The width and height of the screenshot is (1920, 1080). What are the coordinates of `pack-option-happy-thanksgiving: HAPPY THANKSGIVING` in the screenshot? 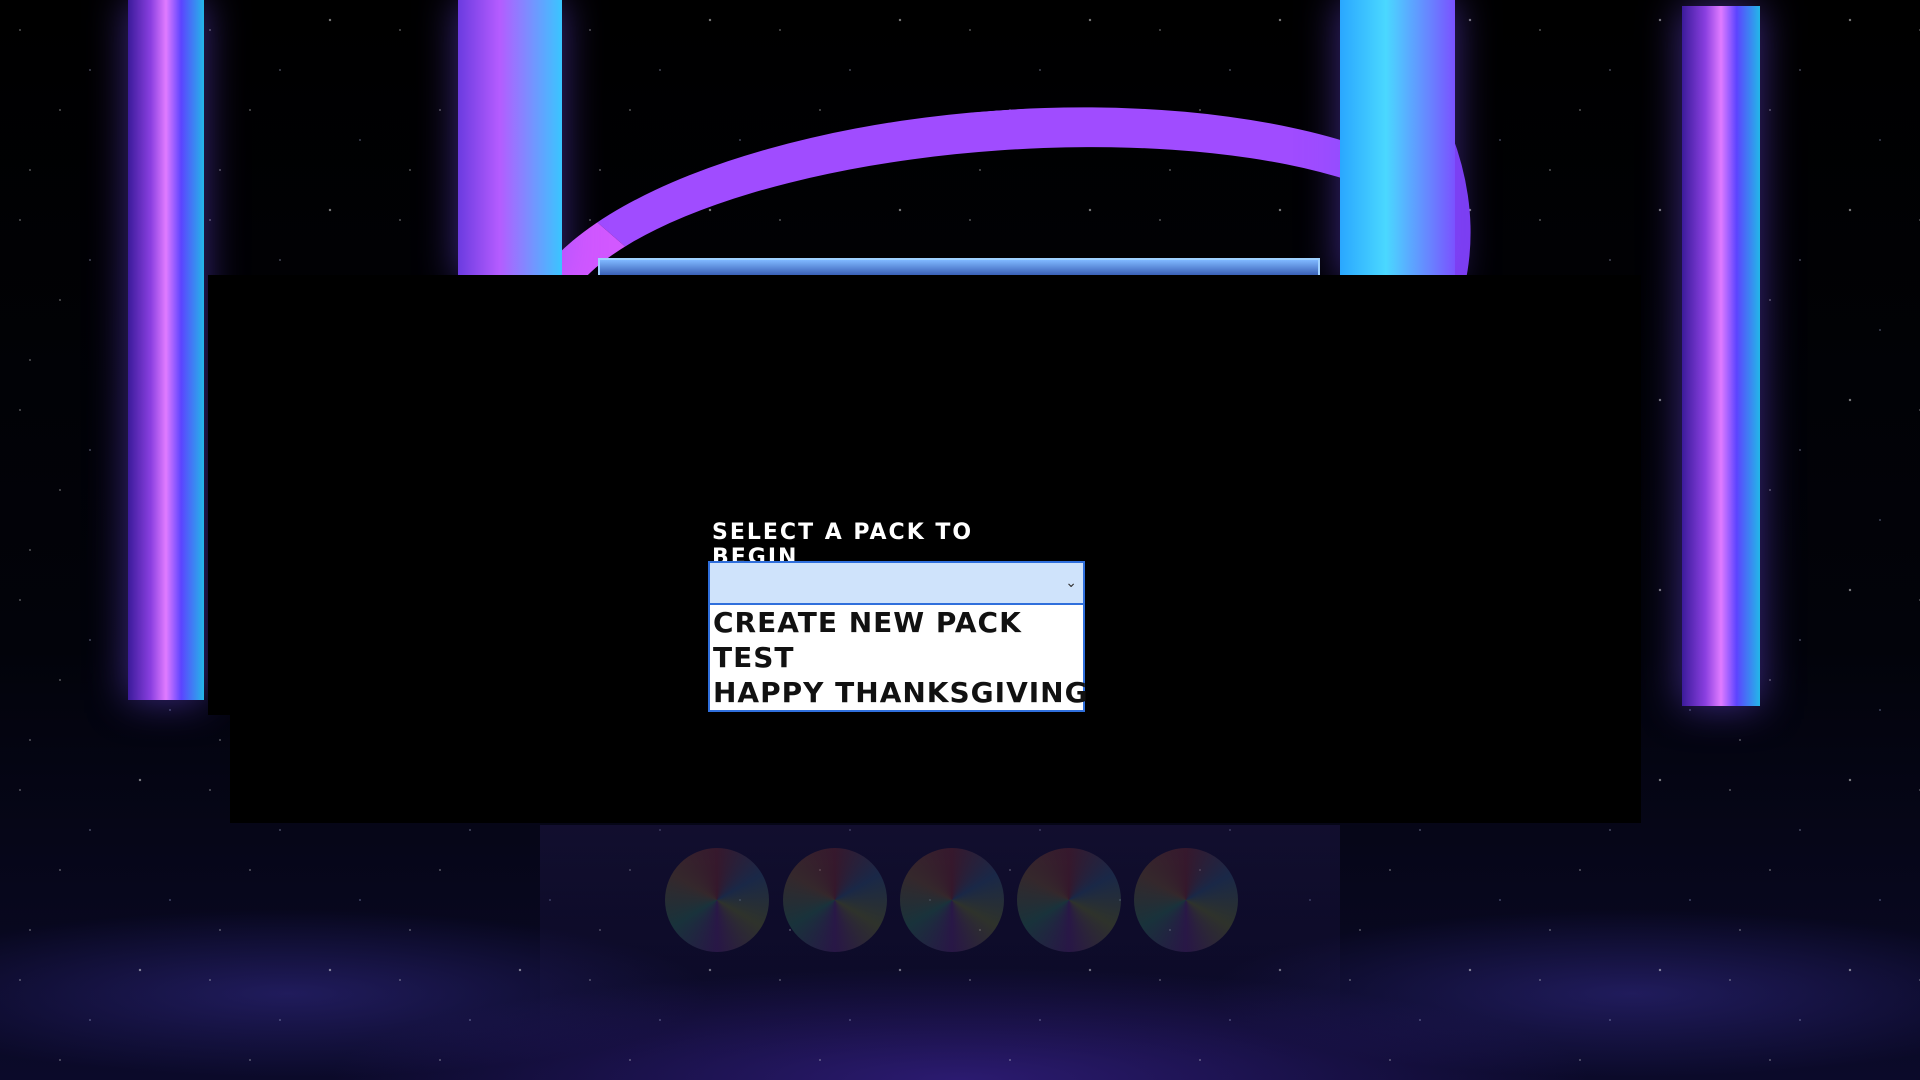 It's located at (900, 692).